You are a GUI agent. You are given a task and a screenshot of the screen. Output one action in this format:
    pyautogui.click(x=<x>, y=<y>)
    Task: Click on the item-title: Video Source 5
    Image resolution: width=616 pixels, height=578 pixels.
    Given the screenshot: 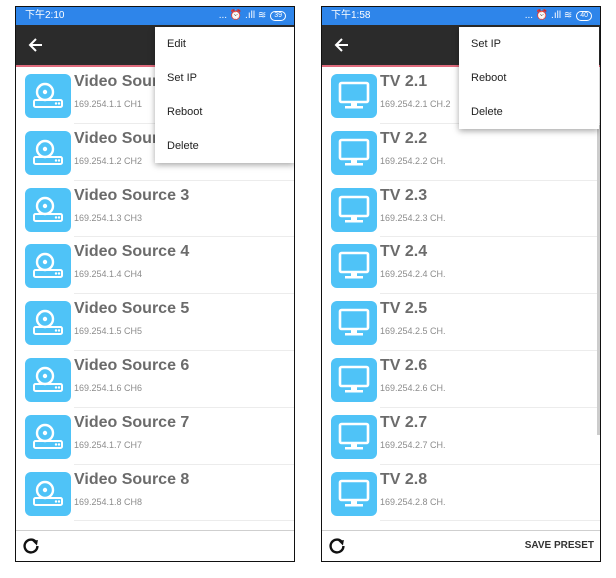 What is the action you would take?
    pyautogui.click(x=132, y=309)
    